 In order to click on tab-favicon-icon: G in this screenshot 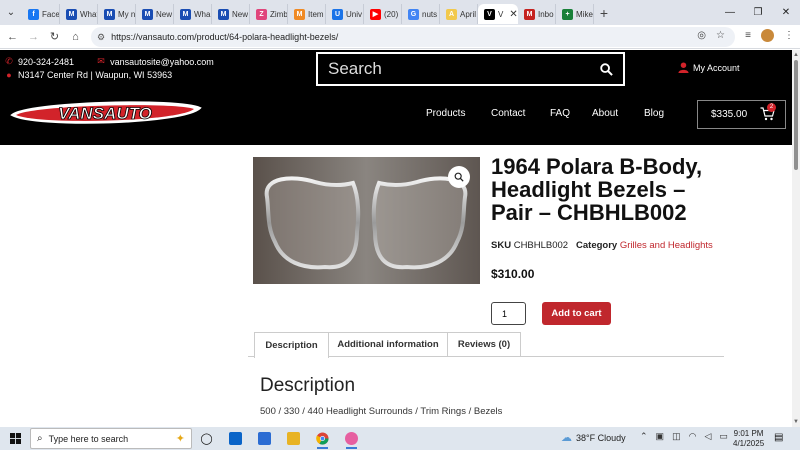, I will do `click(413, 14)`.